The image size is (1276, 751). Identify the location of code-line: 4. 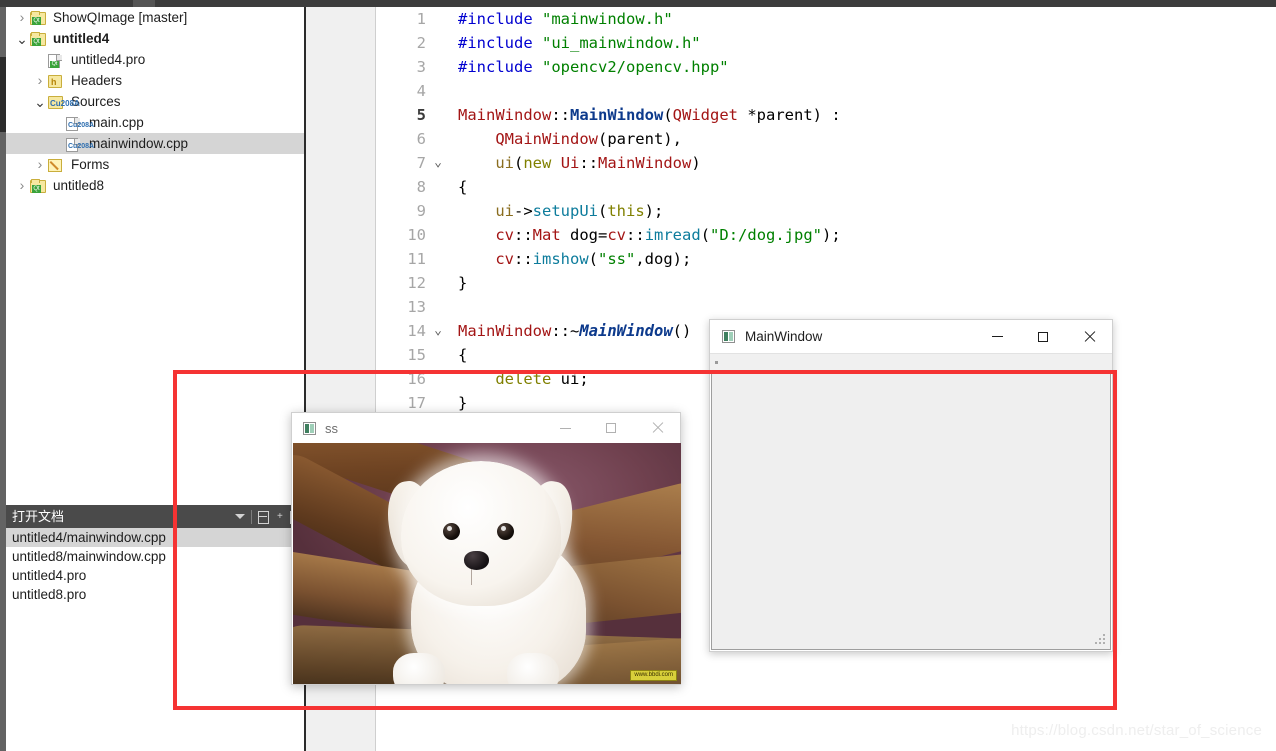
(826, 91).